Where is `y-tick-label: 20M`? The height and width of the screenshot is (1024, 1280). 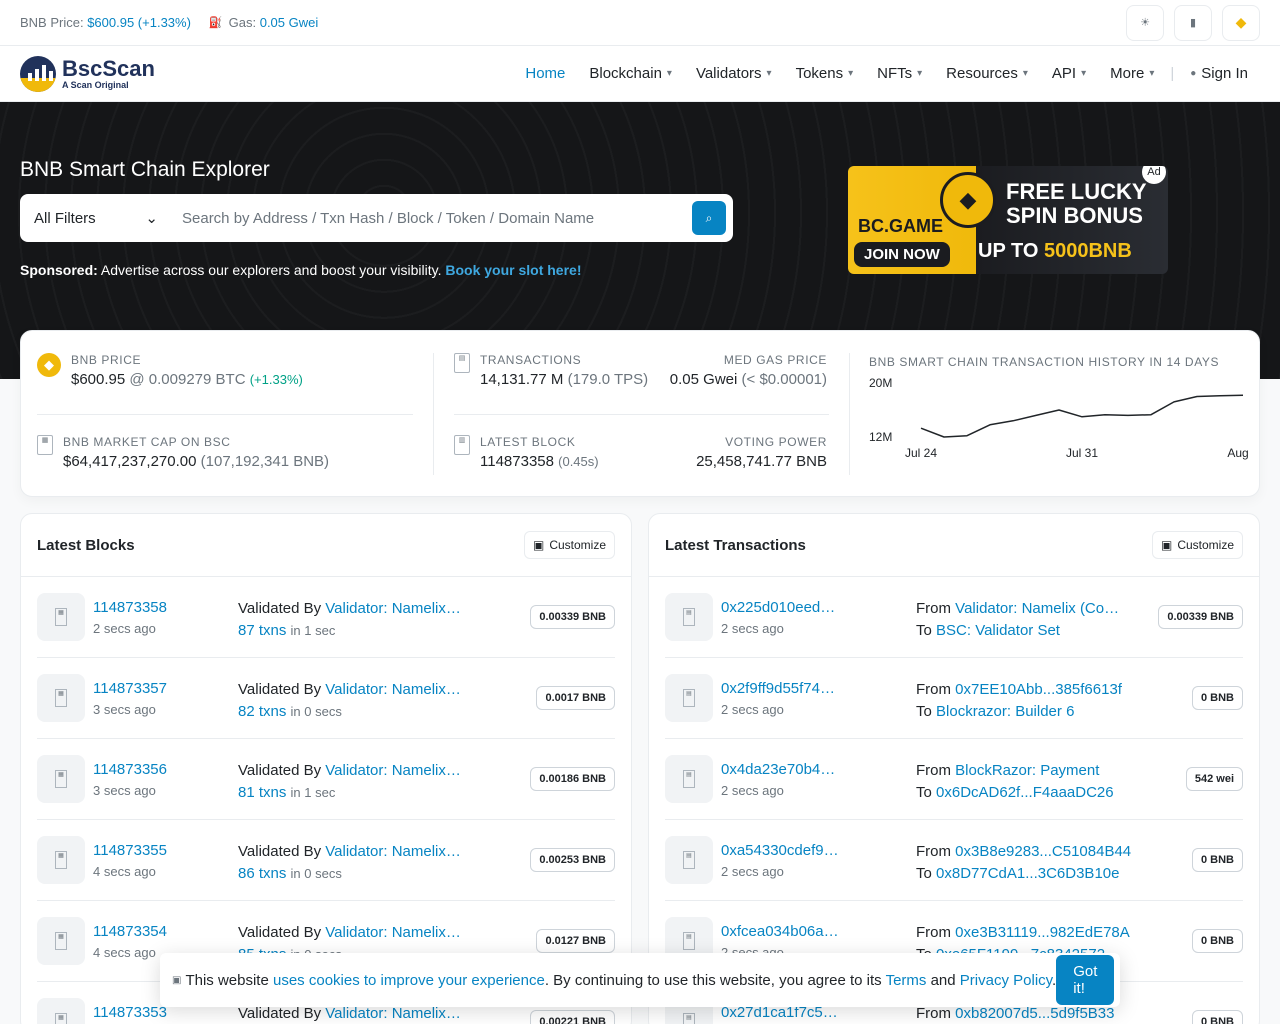 y-tick-label: 20M is located at coordinates (880, 383).